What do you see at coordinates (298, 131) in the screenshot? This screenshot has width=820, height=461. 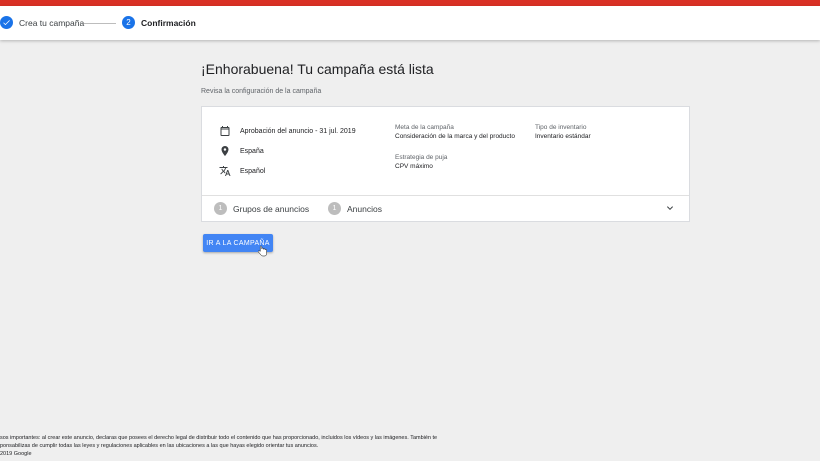 I see `dates-text: Aprobación del anuncio - 31 jul. 2019` at bounding box center [298, 131].